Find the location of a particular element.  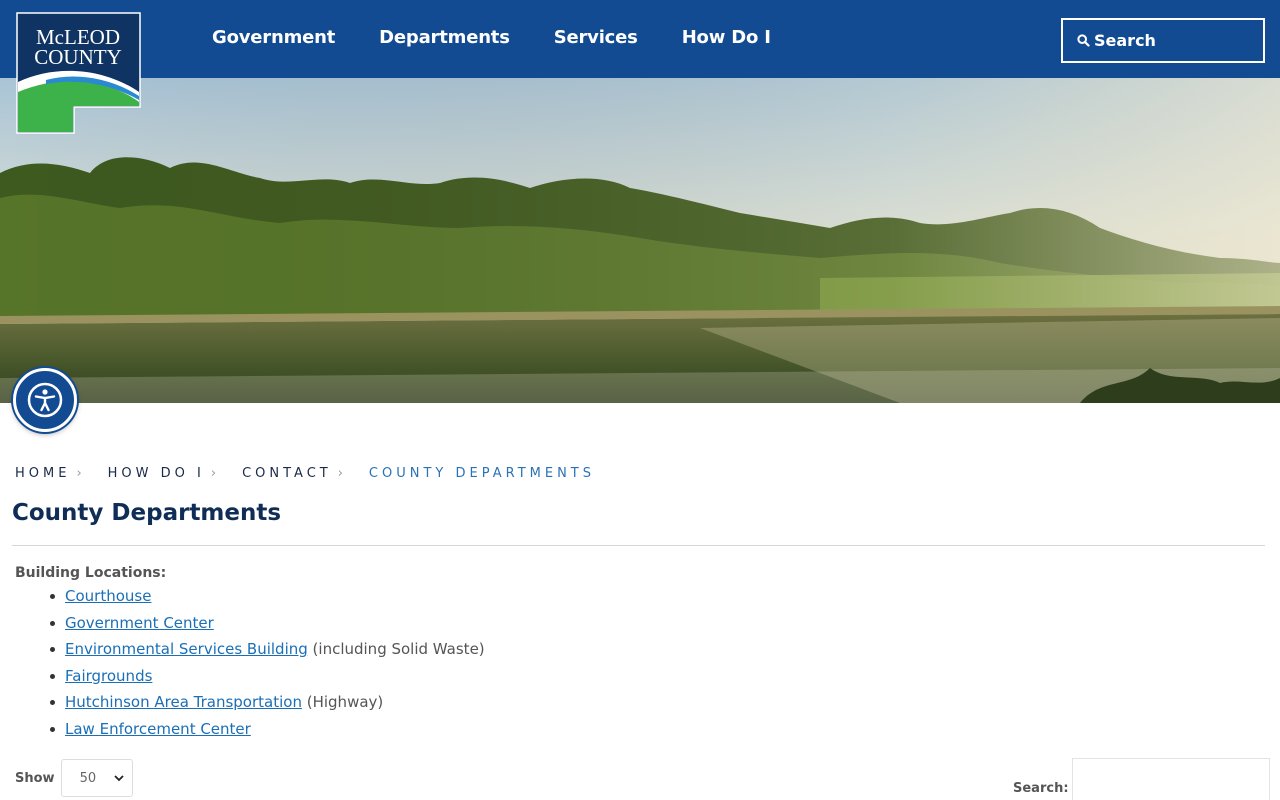

table-search-control: Search: is located at coordinates (1141, 779).